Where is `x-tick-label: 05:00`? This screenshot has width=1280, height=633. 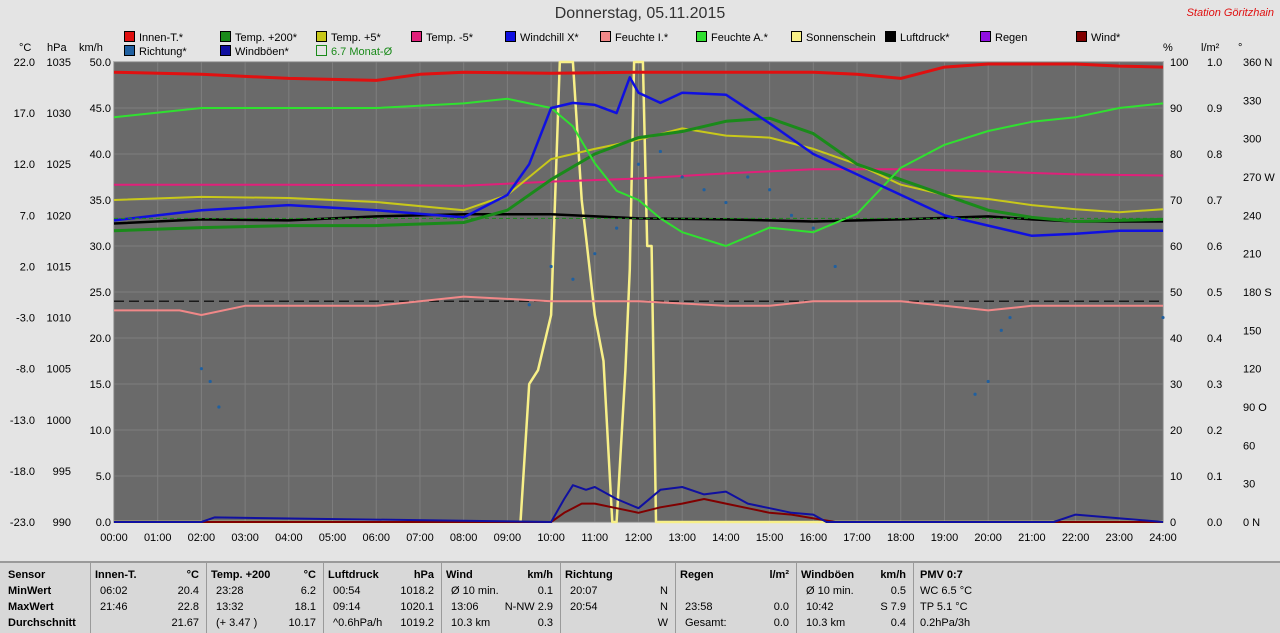 x-tick-label: 05:00 is located at coordinates (333, 538).